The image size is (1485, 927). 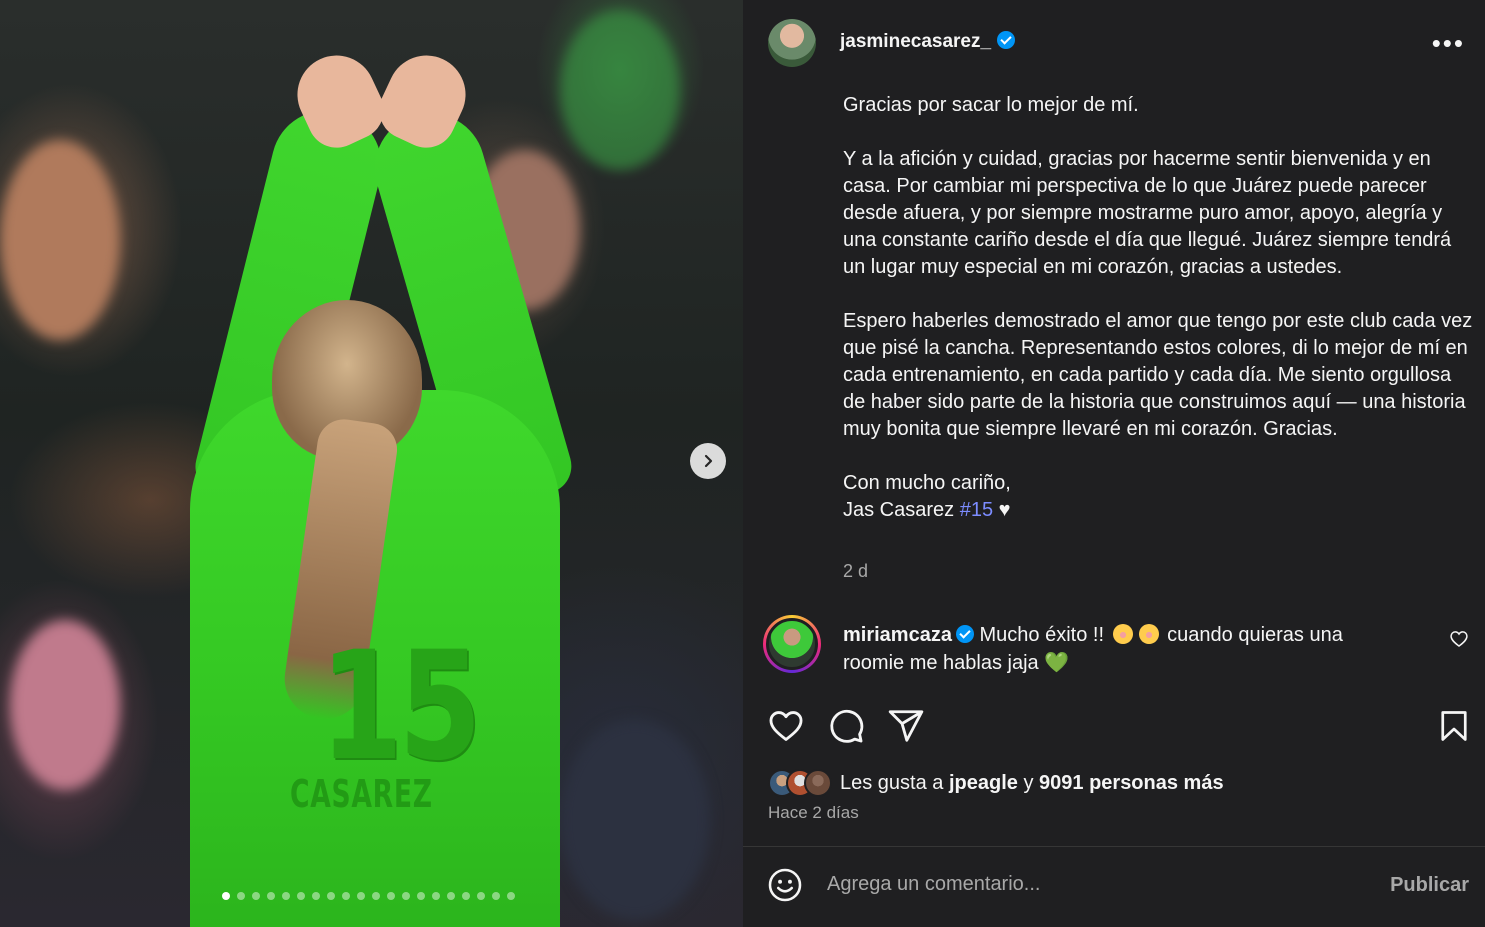 I want to click on avatar, so click(x=792, y=43).